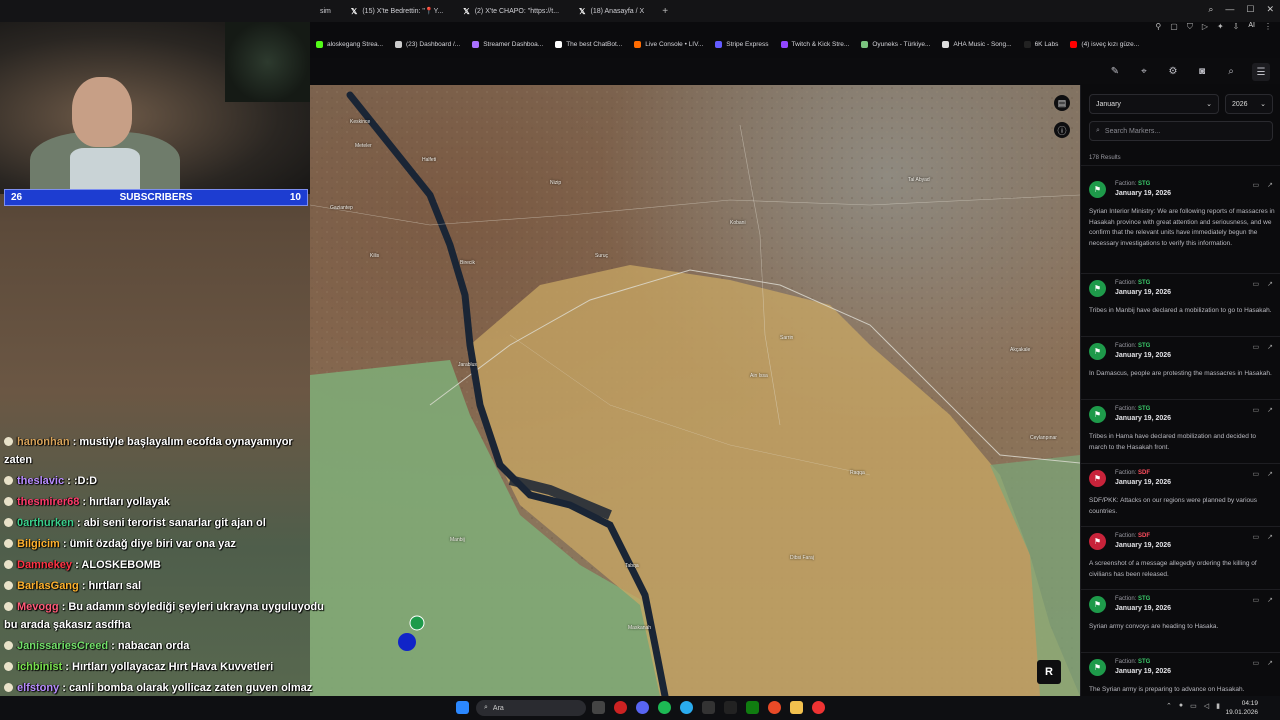 Image resolution: width=1280 pixels, height=720 pixels. Describe the element at coordinates (1250, 9) in the screenshot. I see `maximize-icon: ☐` at that location.